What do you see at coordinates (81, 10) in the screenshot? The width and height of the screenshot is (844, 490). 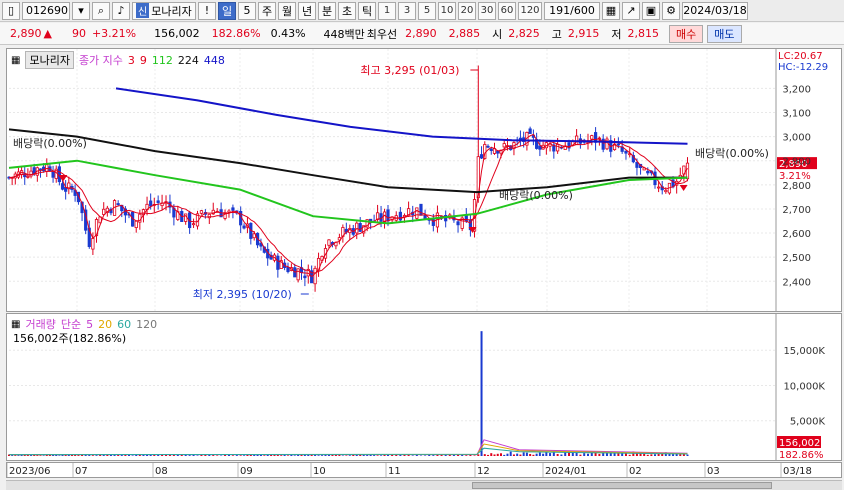 I see `code-dropdown-icon: ▾` at bounding box center [81, 10].